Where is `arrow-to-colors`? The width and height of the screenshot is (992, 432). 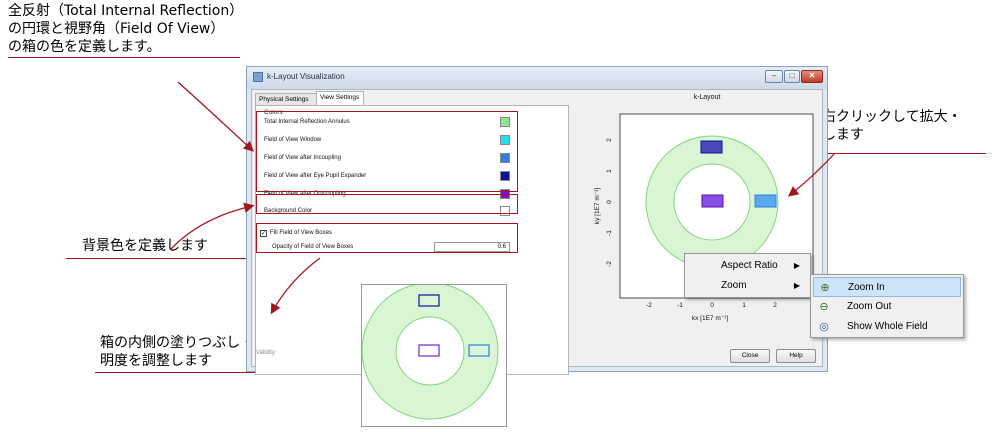 arrow-to-colors is located at coordinates (215, 116).